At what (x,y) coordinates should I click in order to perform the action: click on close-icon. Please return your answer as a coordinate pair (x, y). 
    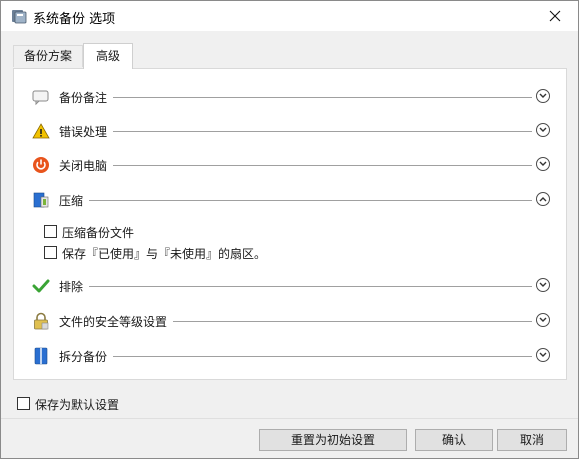
    Looking at the image, I should click on (555, 16).